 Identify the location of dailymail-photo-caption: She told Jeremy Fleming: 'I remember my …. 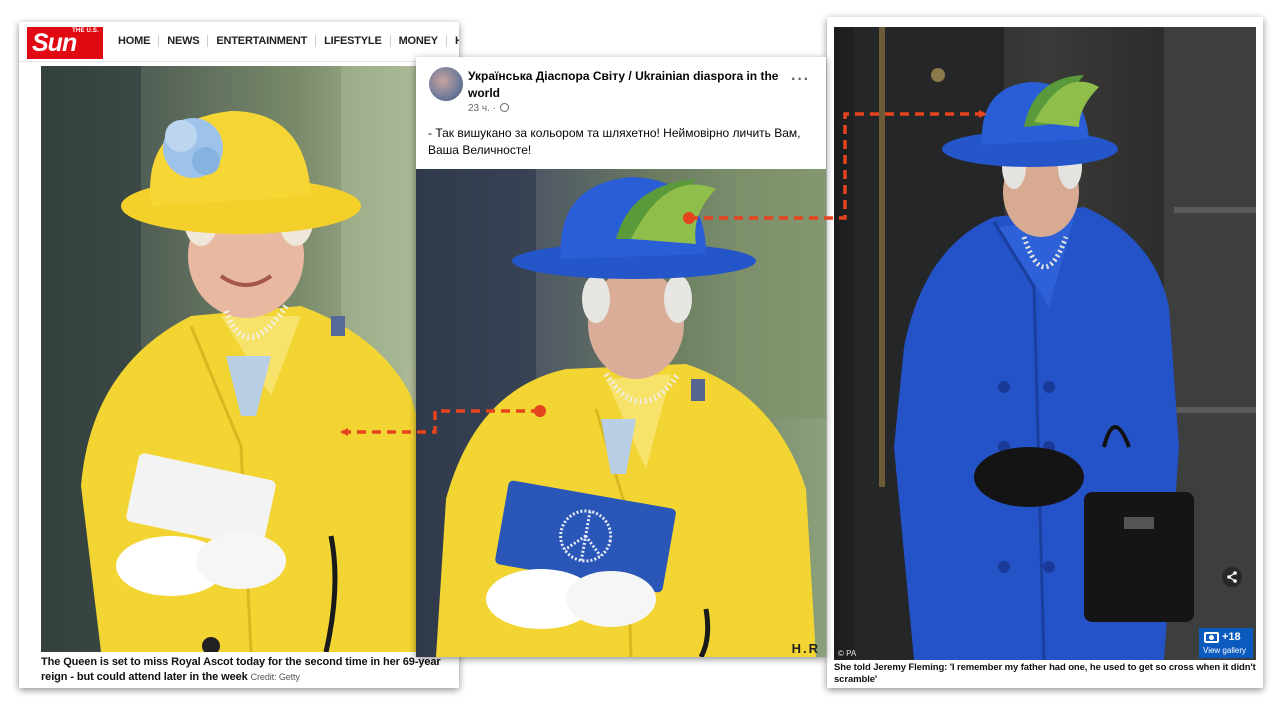
(1045, 673).